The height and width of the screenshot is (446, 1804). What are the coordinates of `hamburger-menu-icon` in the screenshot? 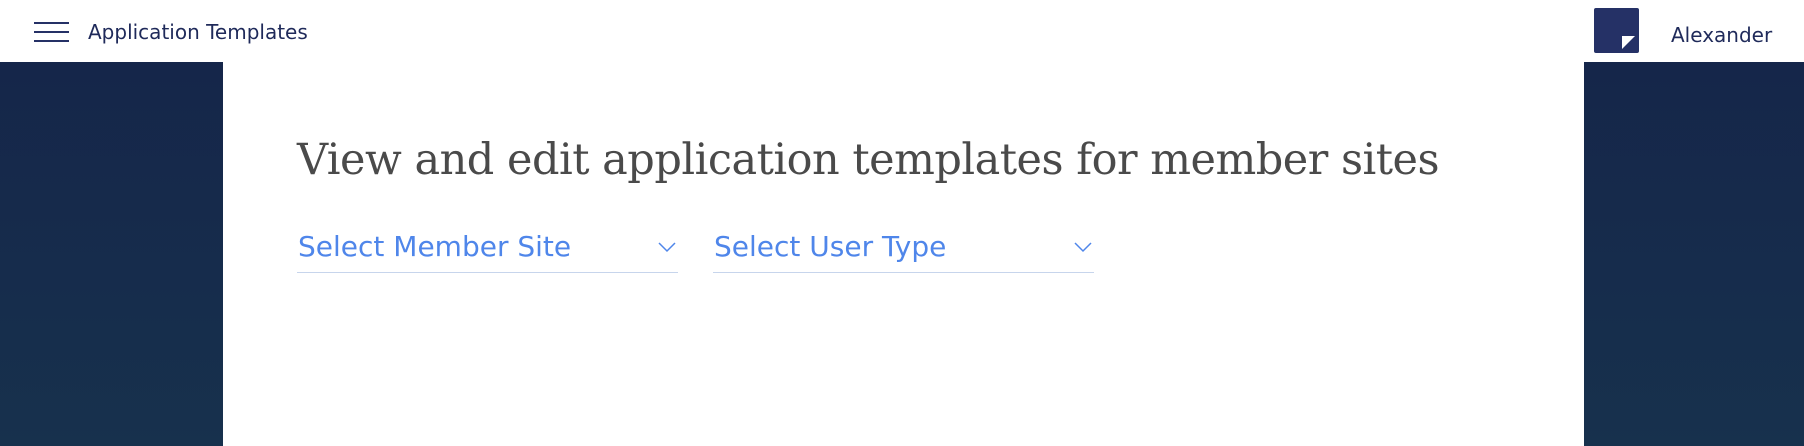 It's located at (51, 33).